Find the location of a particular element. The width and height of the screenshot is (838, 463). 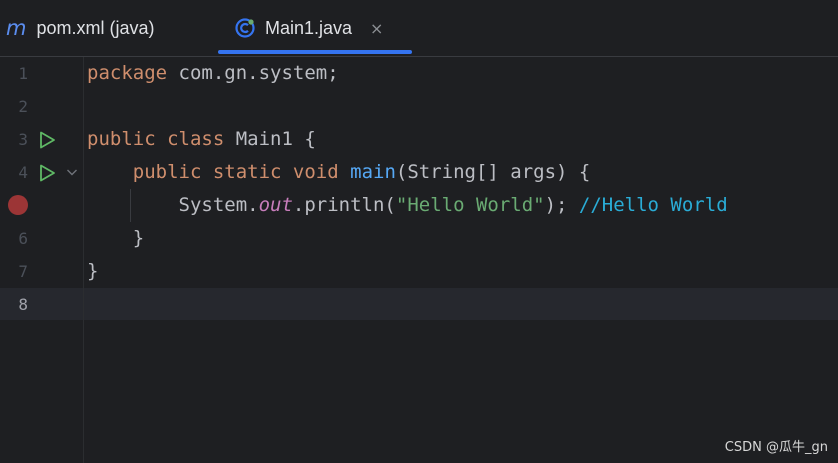

code-token: out is located at coordinates (275, 205).